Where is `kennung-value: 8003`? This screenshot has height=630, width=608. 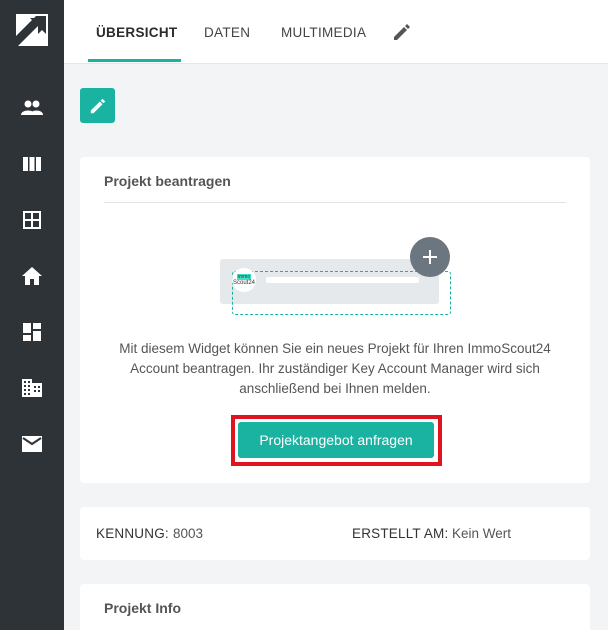 kennung-value: 8003 is located at coordinates (188, 533).